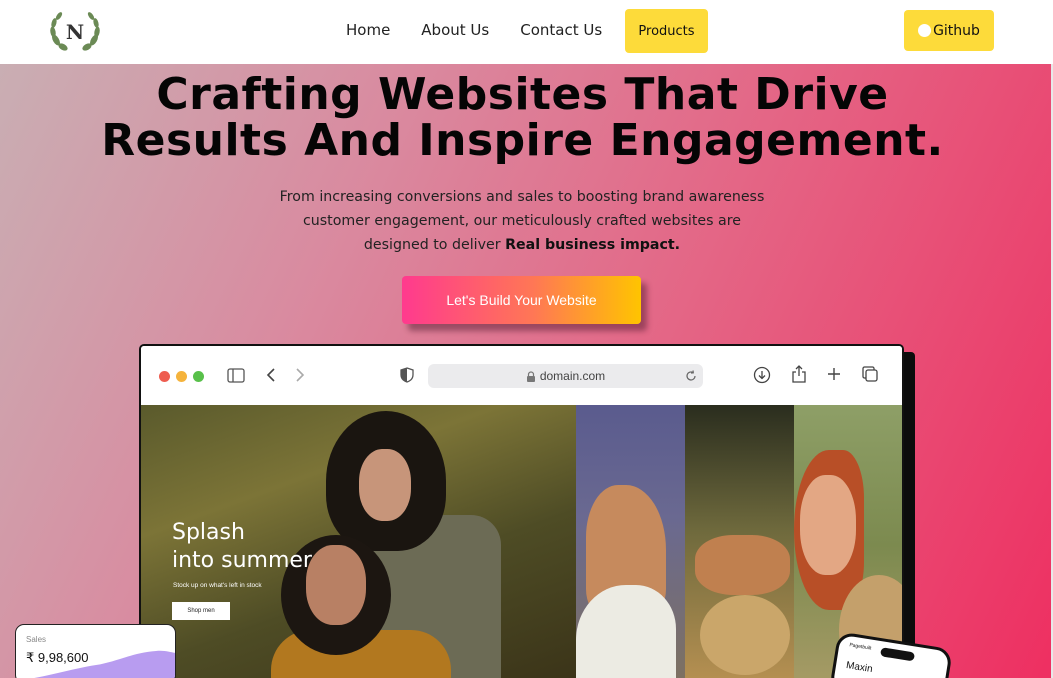 The width and height of the screenshot is (1053, 678). I want to click on nav-links: Home About Us Contact Us, so click(489, 30).